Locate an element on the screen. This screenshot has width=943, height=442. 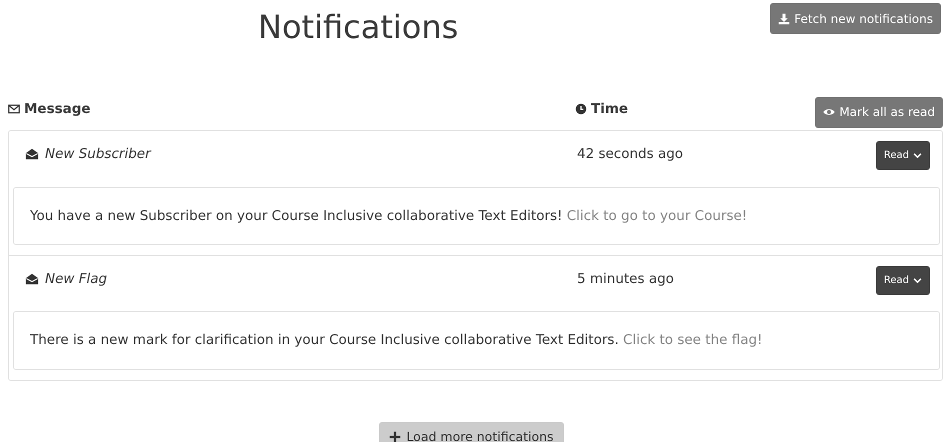
notification-link: Click to go to your Course! is located at coordinates (657, 216).